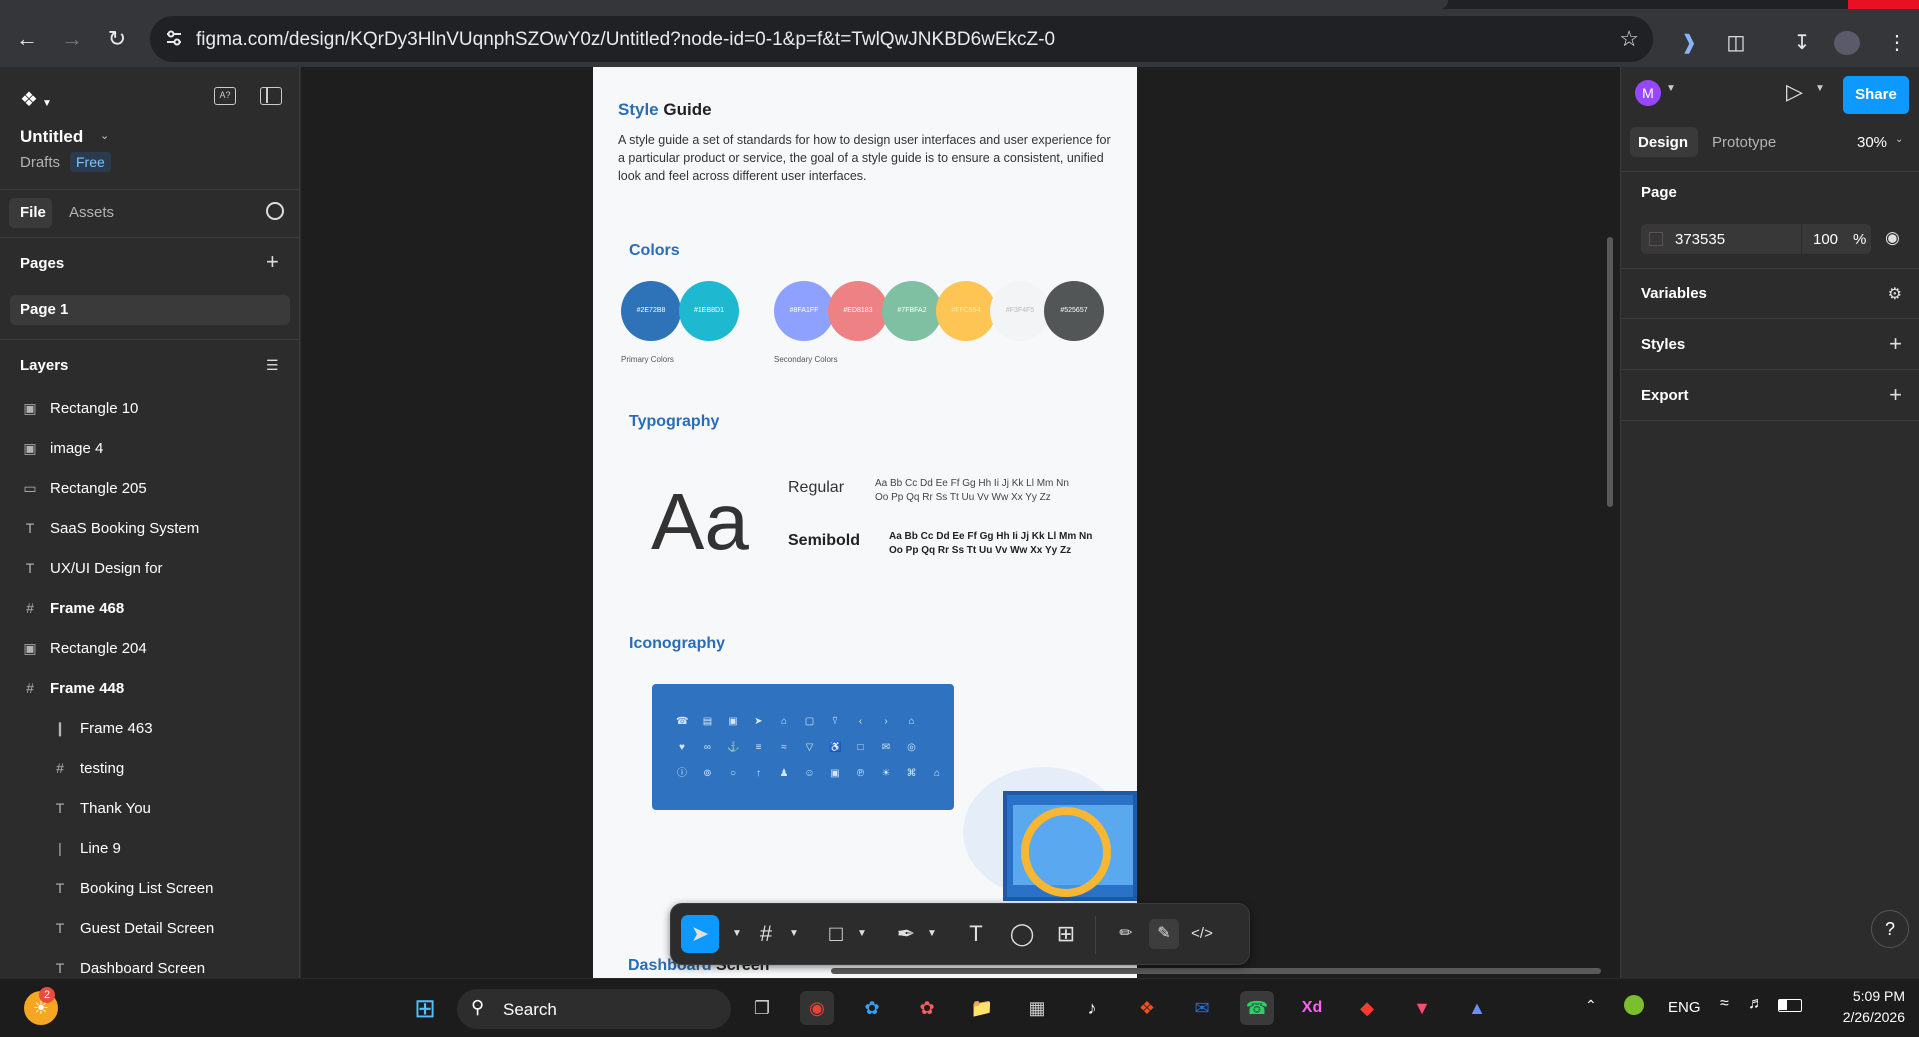 This screenshot has height=1037, width=1919. I want to click on move-tool-icon: ➤, so click(700, 934).